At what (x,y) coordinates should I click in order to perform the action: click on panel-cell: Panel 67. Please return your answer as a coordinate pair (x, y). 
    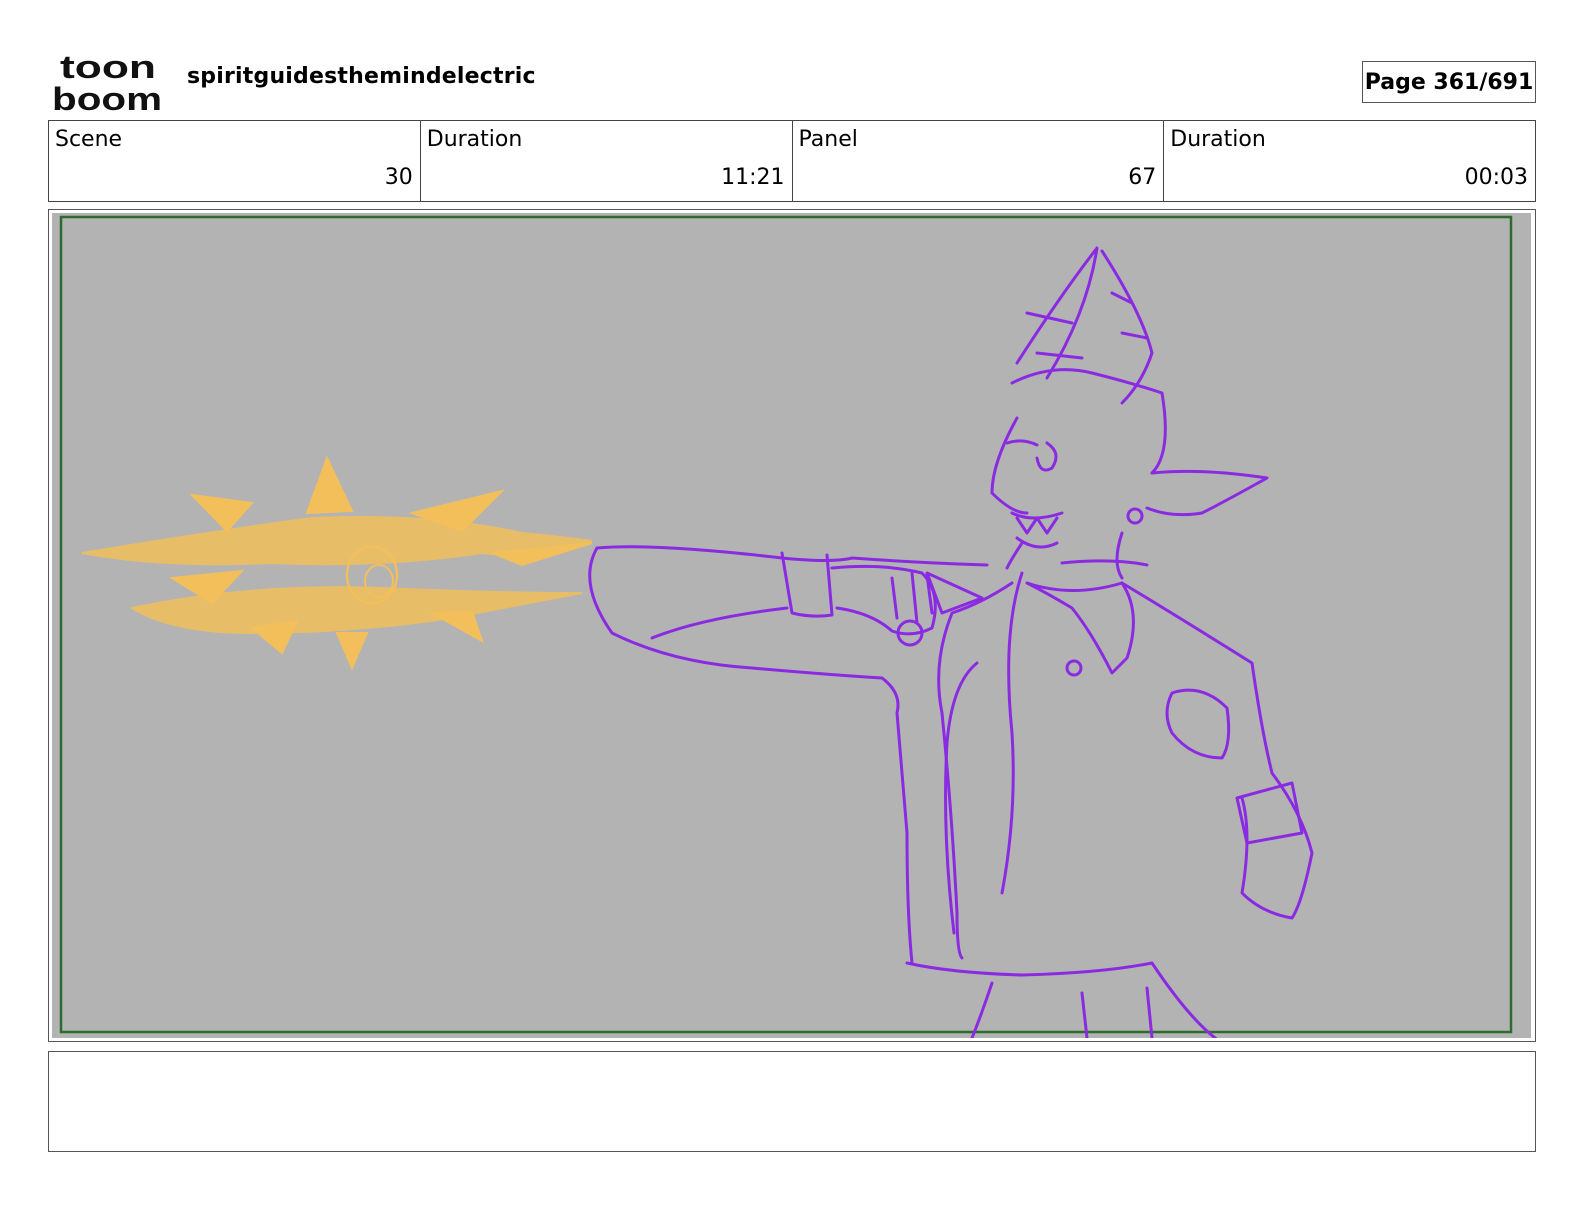
    Looking at the image, I should click on (979, 161).